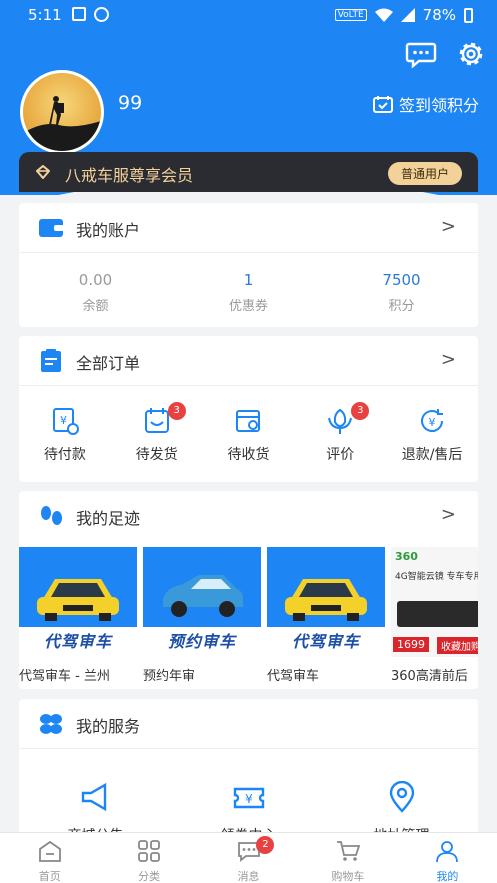 Image resolution: width=497 pixels, height=883 pixels. I want to click on footprint-image: 代驾审车, so click(78, 602).